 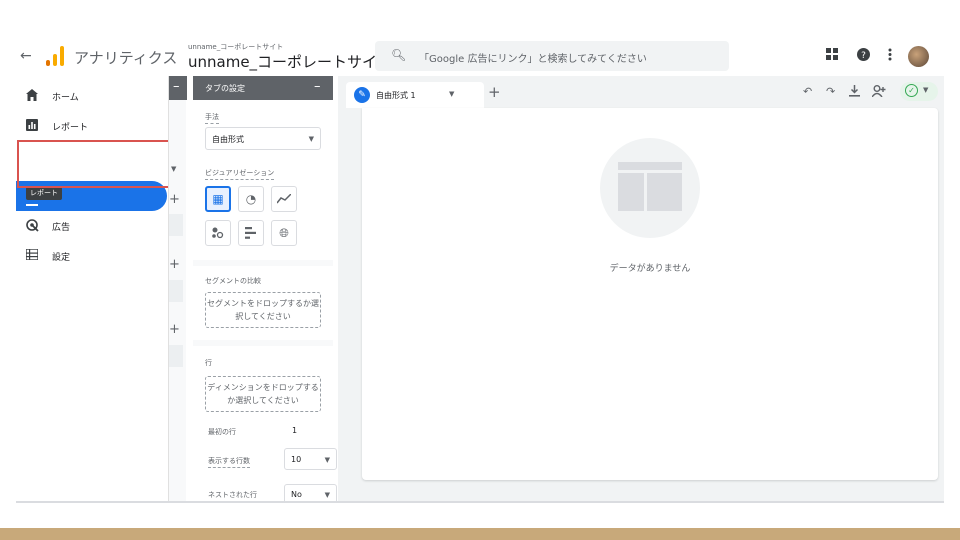 I want to click on technique-card: 手法 自由形式 ▼ ビジュアリゼーション ▦ ◔ 🌐︎, so click(x=263, y=180).